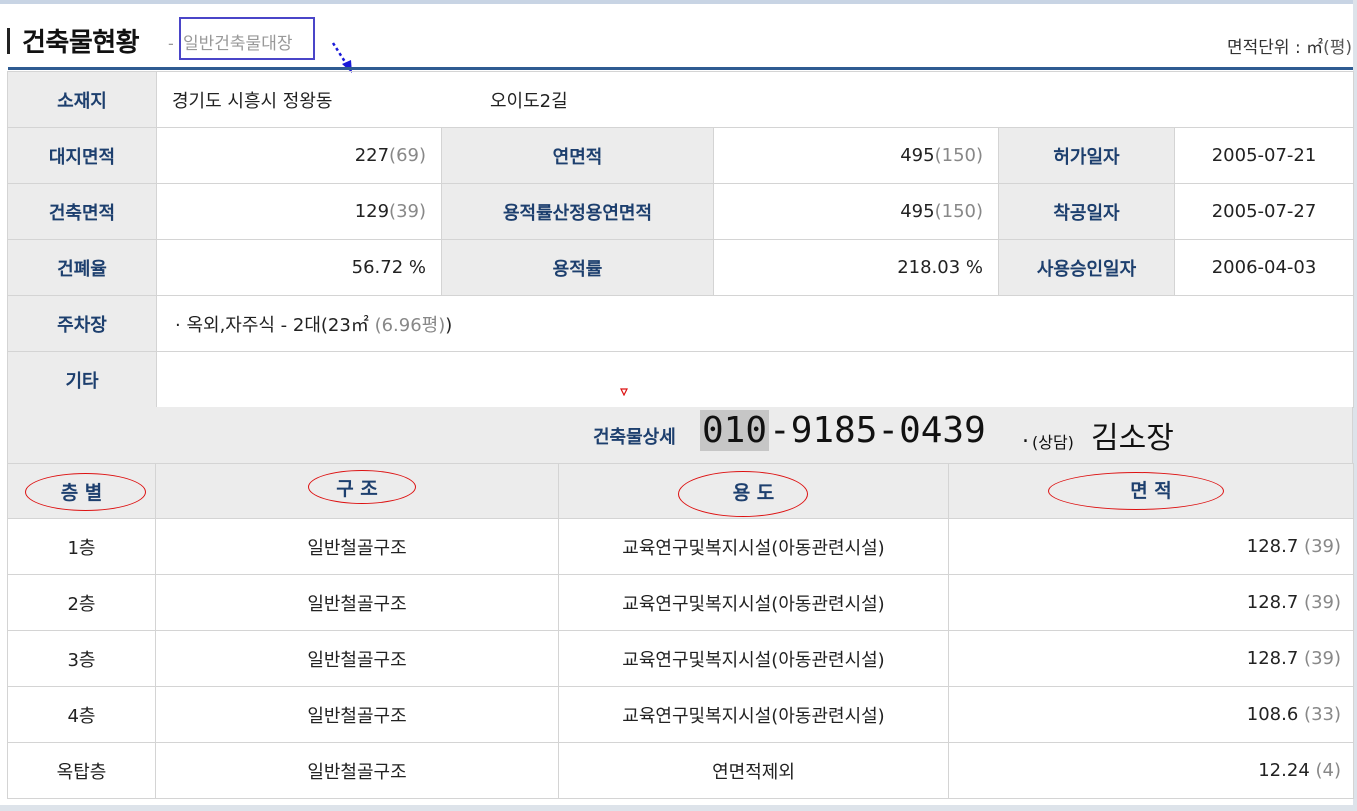  What do you see at coordinates (299, 267) in the screenshot?
I see `bcr-value: 56.72 %` at bounding box center [299, 267].